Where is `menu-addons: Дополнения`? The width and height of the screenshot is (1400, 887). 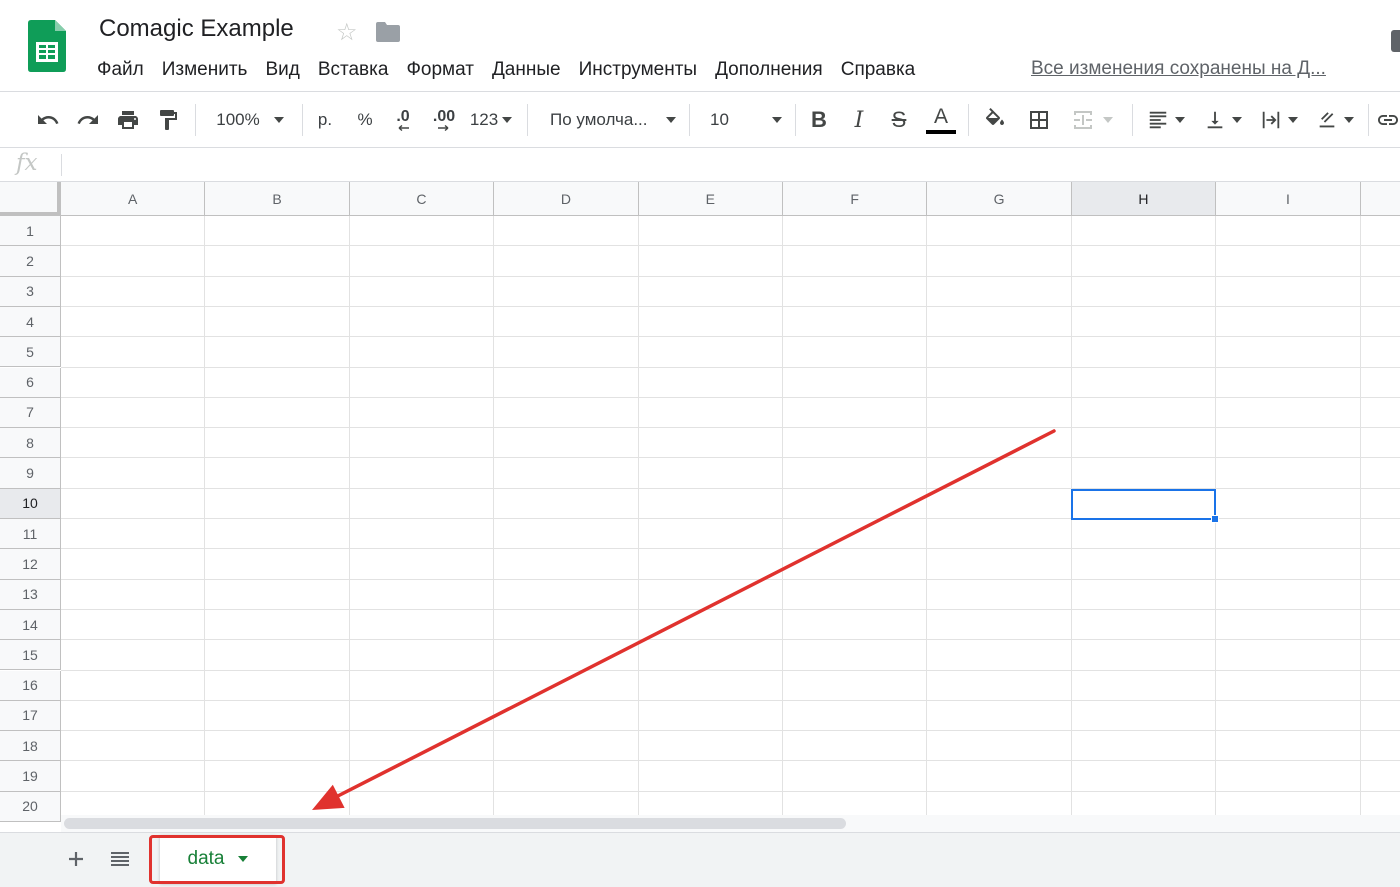 menu-addons: Дополнения is located at coordinates (770, 70).